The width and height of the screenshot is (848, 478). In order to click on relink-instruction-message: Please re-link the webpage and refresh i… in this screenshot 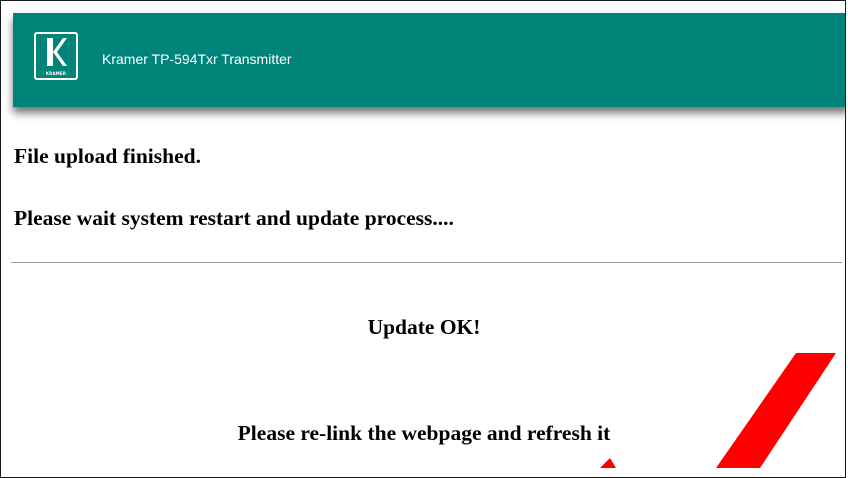, I will do `click(424, 433)`.